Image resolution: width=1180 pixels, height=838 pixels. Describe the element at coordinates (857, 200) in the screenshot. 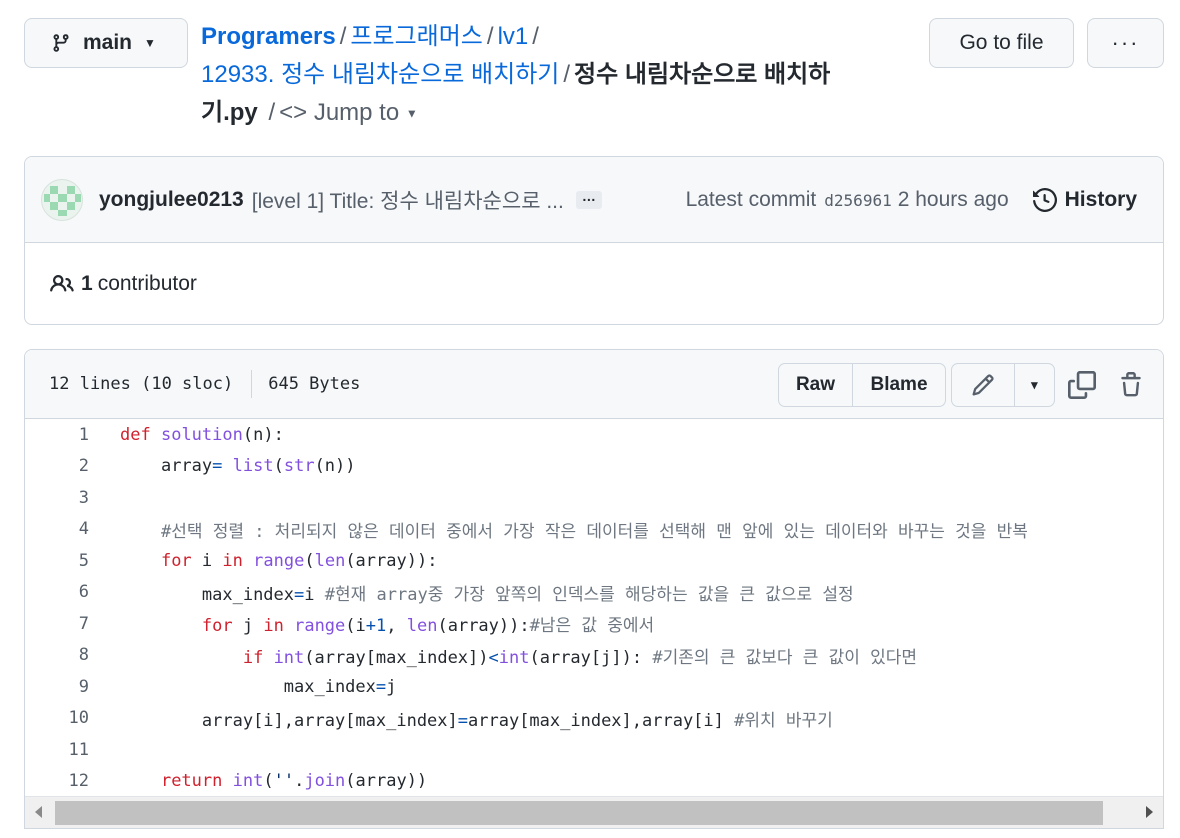

I see `commit-sha-link: d256961` at that location.